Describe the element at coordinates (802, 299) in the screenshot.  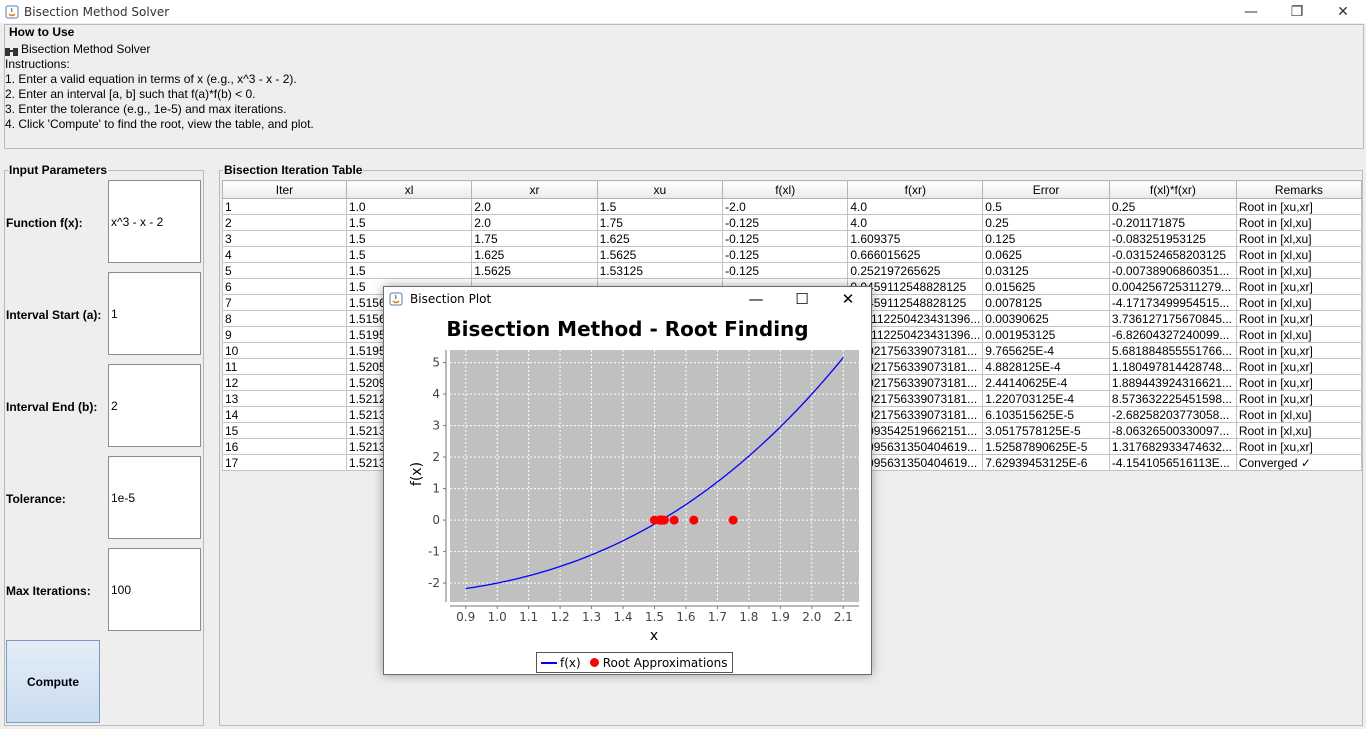
I see `plot-maximize-button: ☐` at that location.